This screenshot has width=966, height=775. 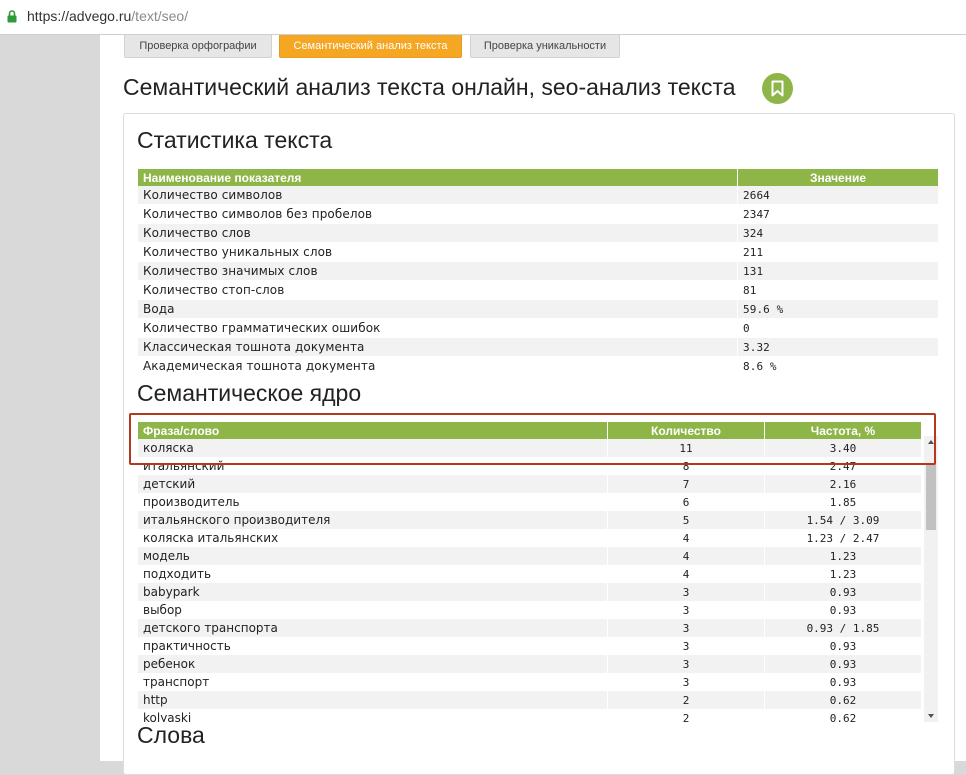 What do you see at coordinates (686, 484) in the screenshot?
I see `count: 7` at bounding box center [686, 484].